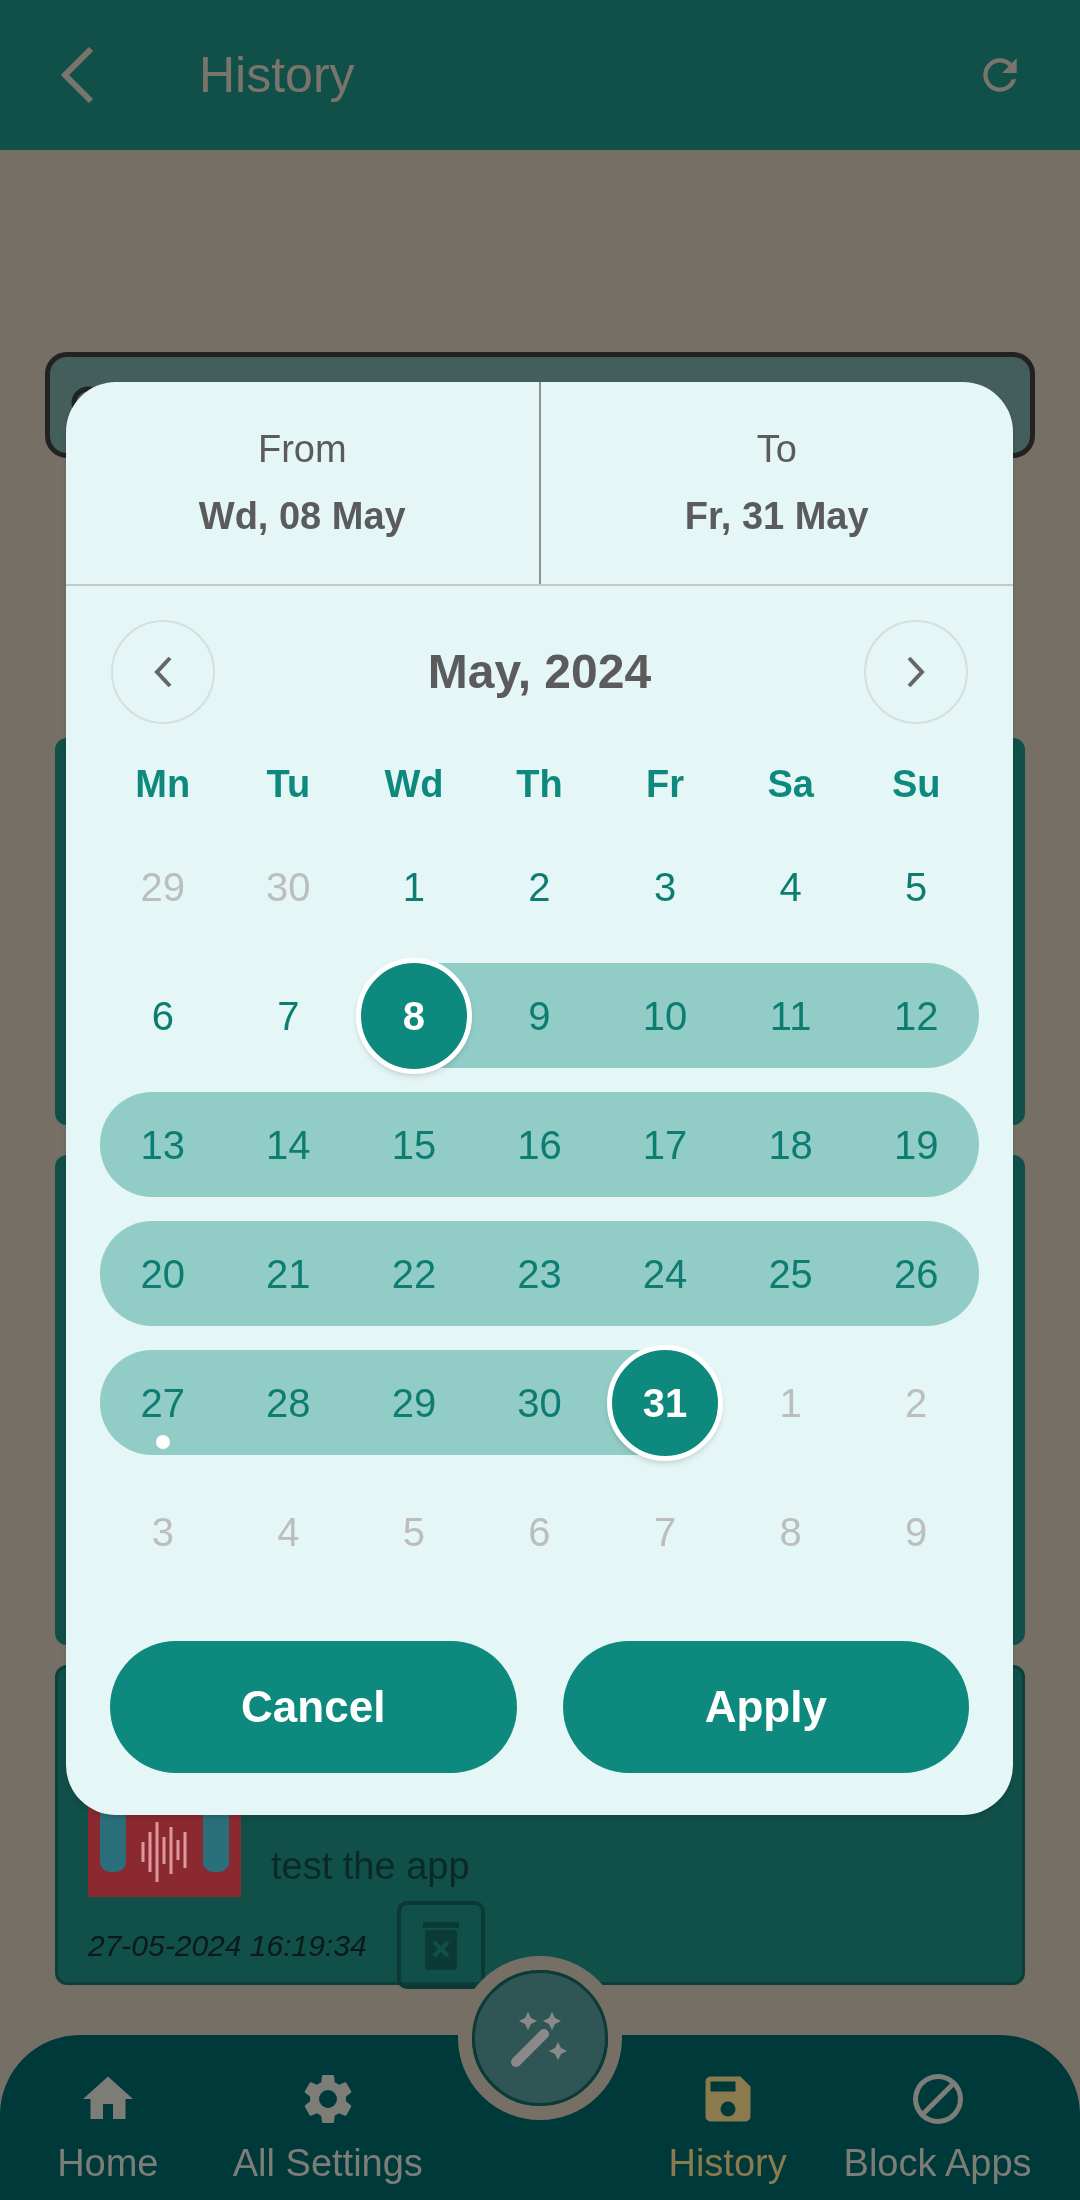  I want to click on weekday-label: Fr, so click(665, 784).